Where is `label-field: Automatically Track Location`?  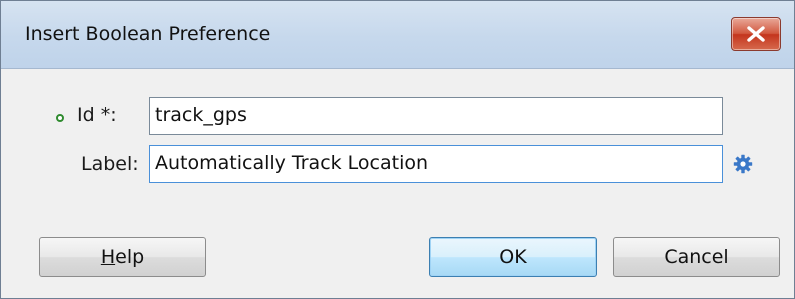 label-field: Automatically Track Location is located at coordinates (436, 164).